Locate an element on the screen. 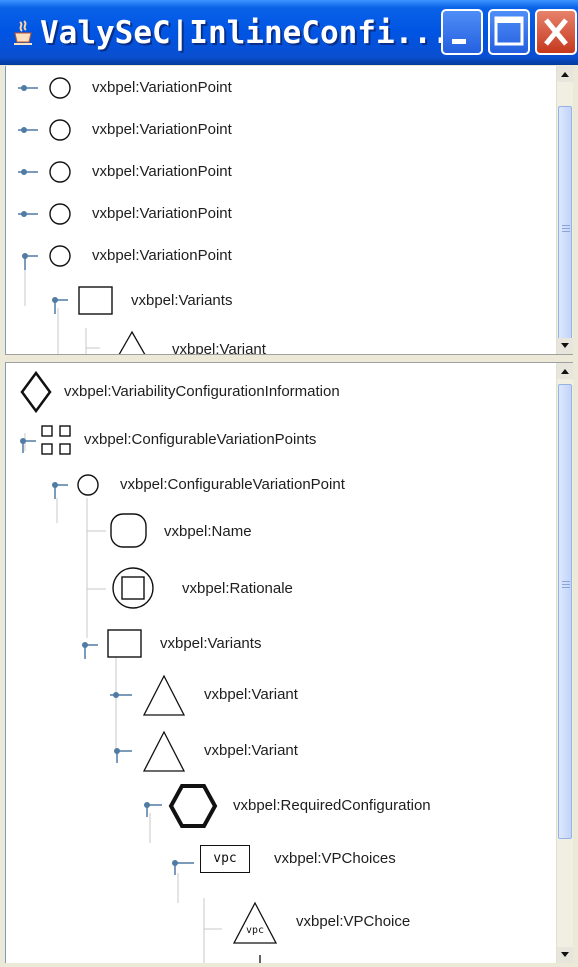 Image resolution: width=578 pixels, height=967 pixels. minimize-button is located at coordinates (462, 32).